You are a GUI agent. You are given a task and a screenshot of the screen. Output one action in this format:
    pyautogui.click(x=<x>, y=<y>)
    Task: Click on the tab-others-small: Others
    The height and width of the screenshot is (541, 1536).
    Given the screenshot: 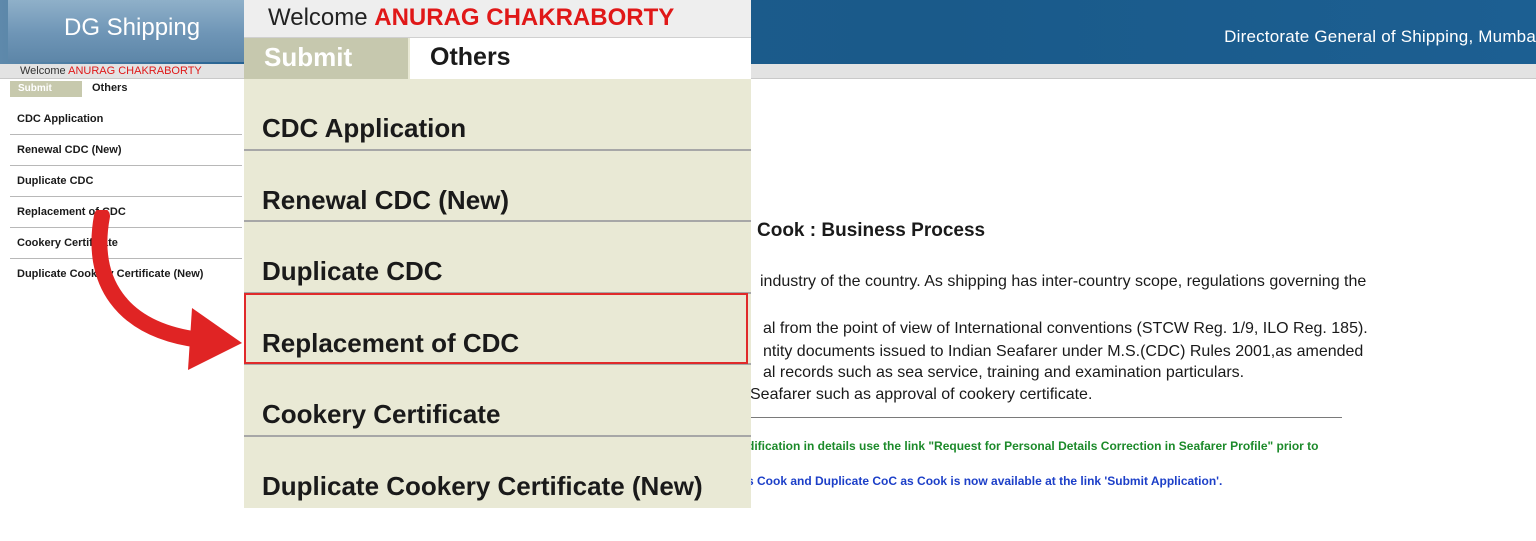 What is the action you would take?
    pyautogui.click(x=113, y=89)
    